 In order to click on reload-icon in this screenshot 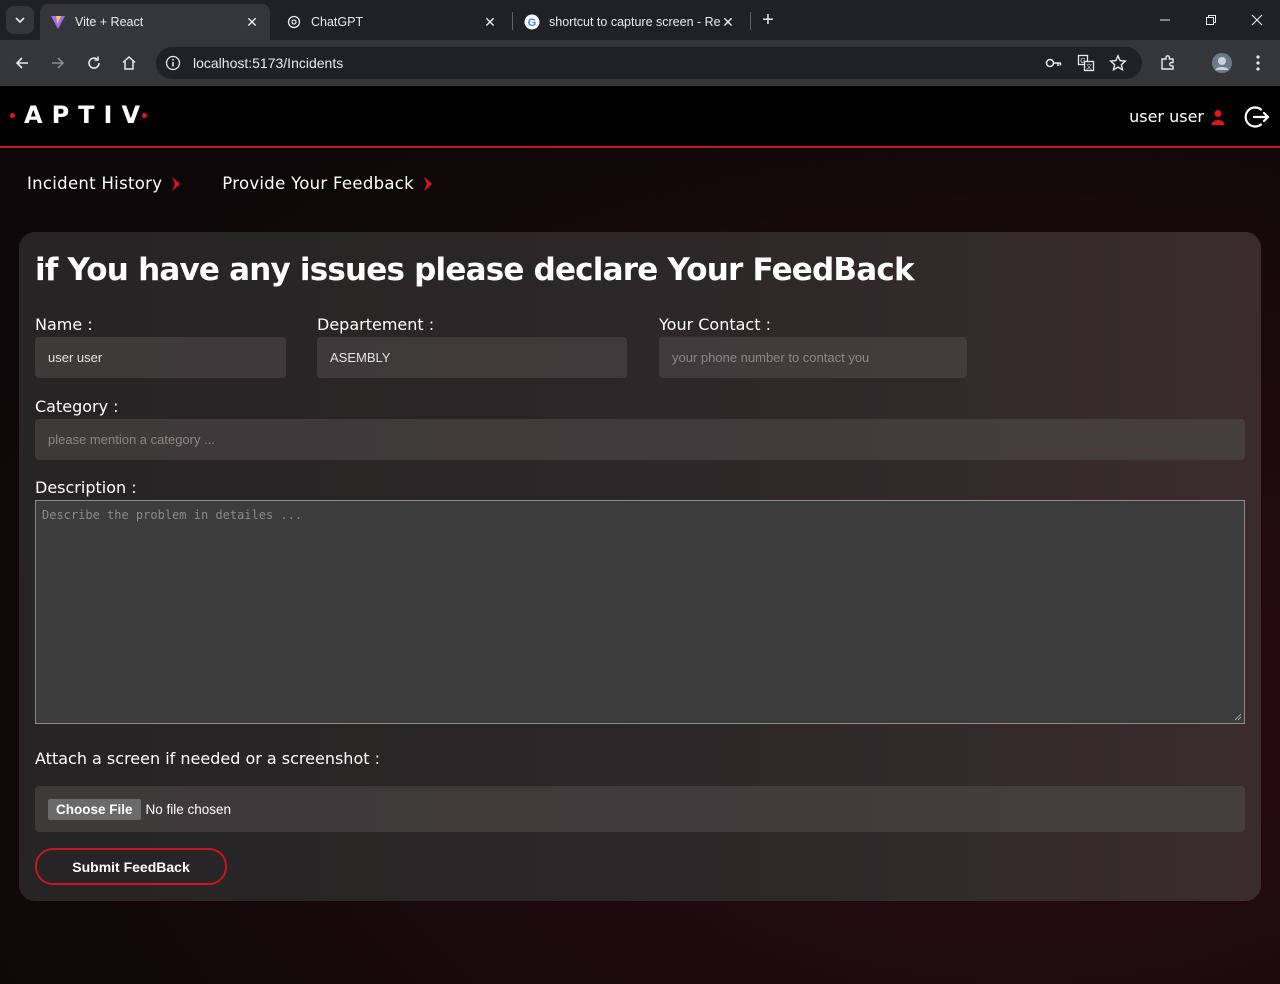, I will do `click(94, 62)`.